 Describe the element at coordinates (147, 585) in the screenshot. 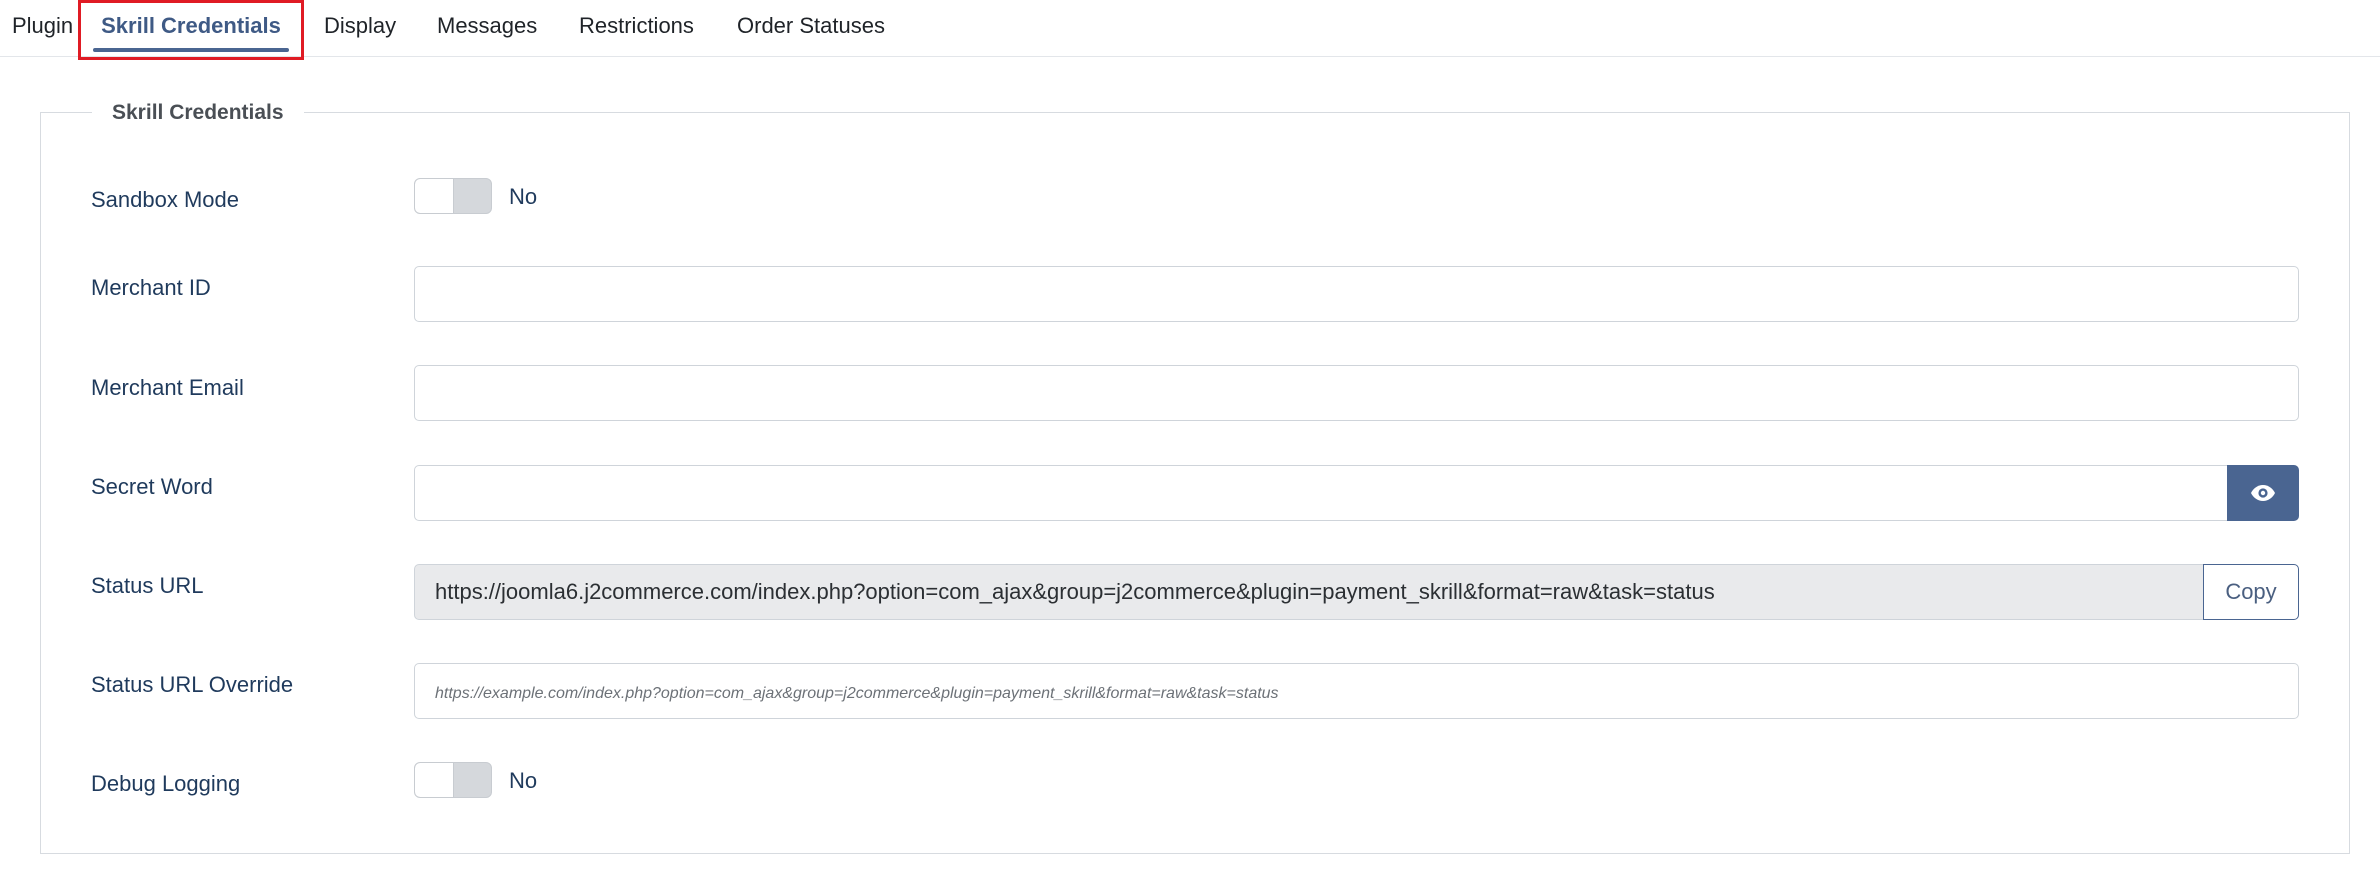

I see `status-url-label: Status URL` at that location.